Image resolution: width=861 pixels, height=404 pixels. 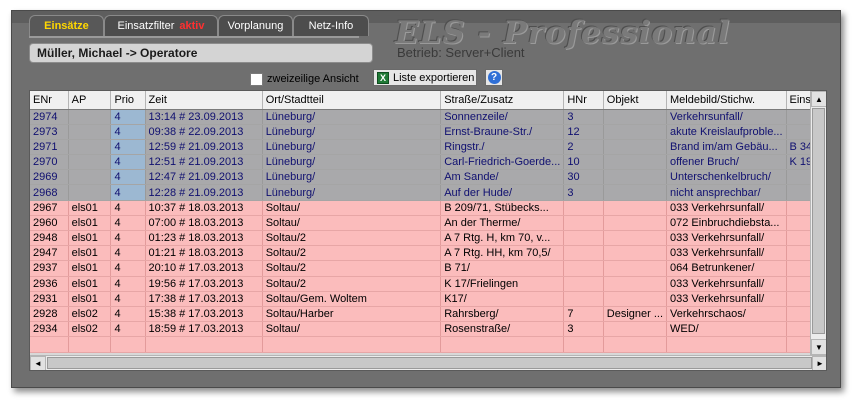 What do you see at coordinates (49, 177) in the screenshot?
I see `table-cell: 2969` at bounding box center [49, 177].